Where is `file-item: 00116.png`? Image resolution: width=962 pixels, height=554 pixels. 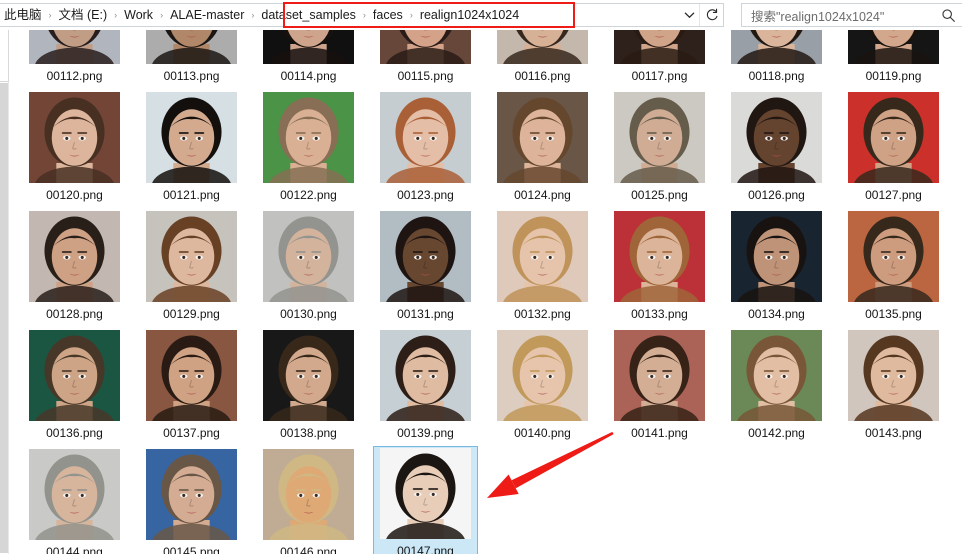
file-item: 00116.png is located at coordinates (542, 58).